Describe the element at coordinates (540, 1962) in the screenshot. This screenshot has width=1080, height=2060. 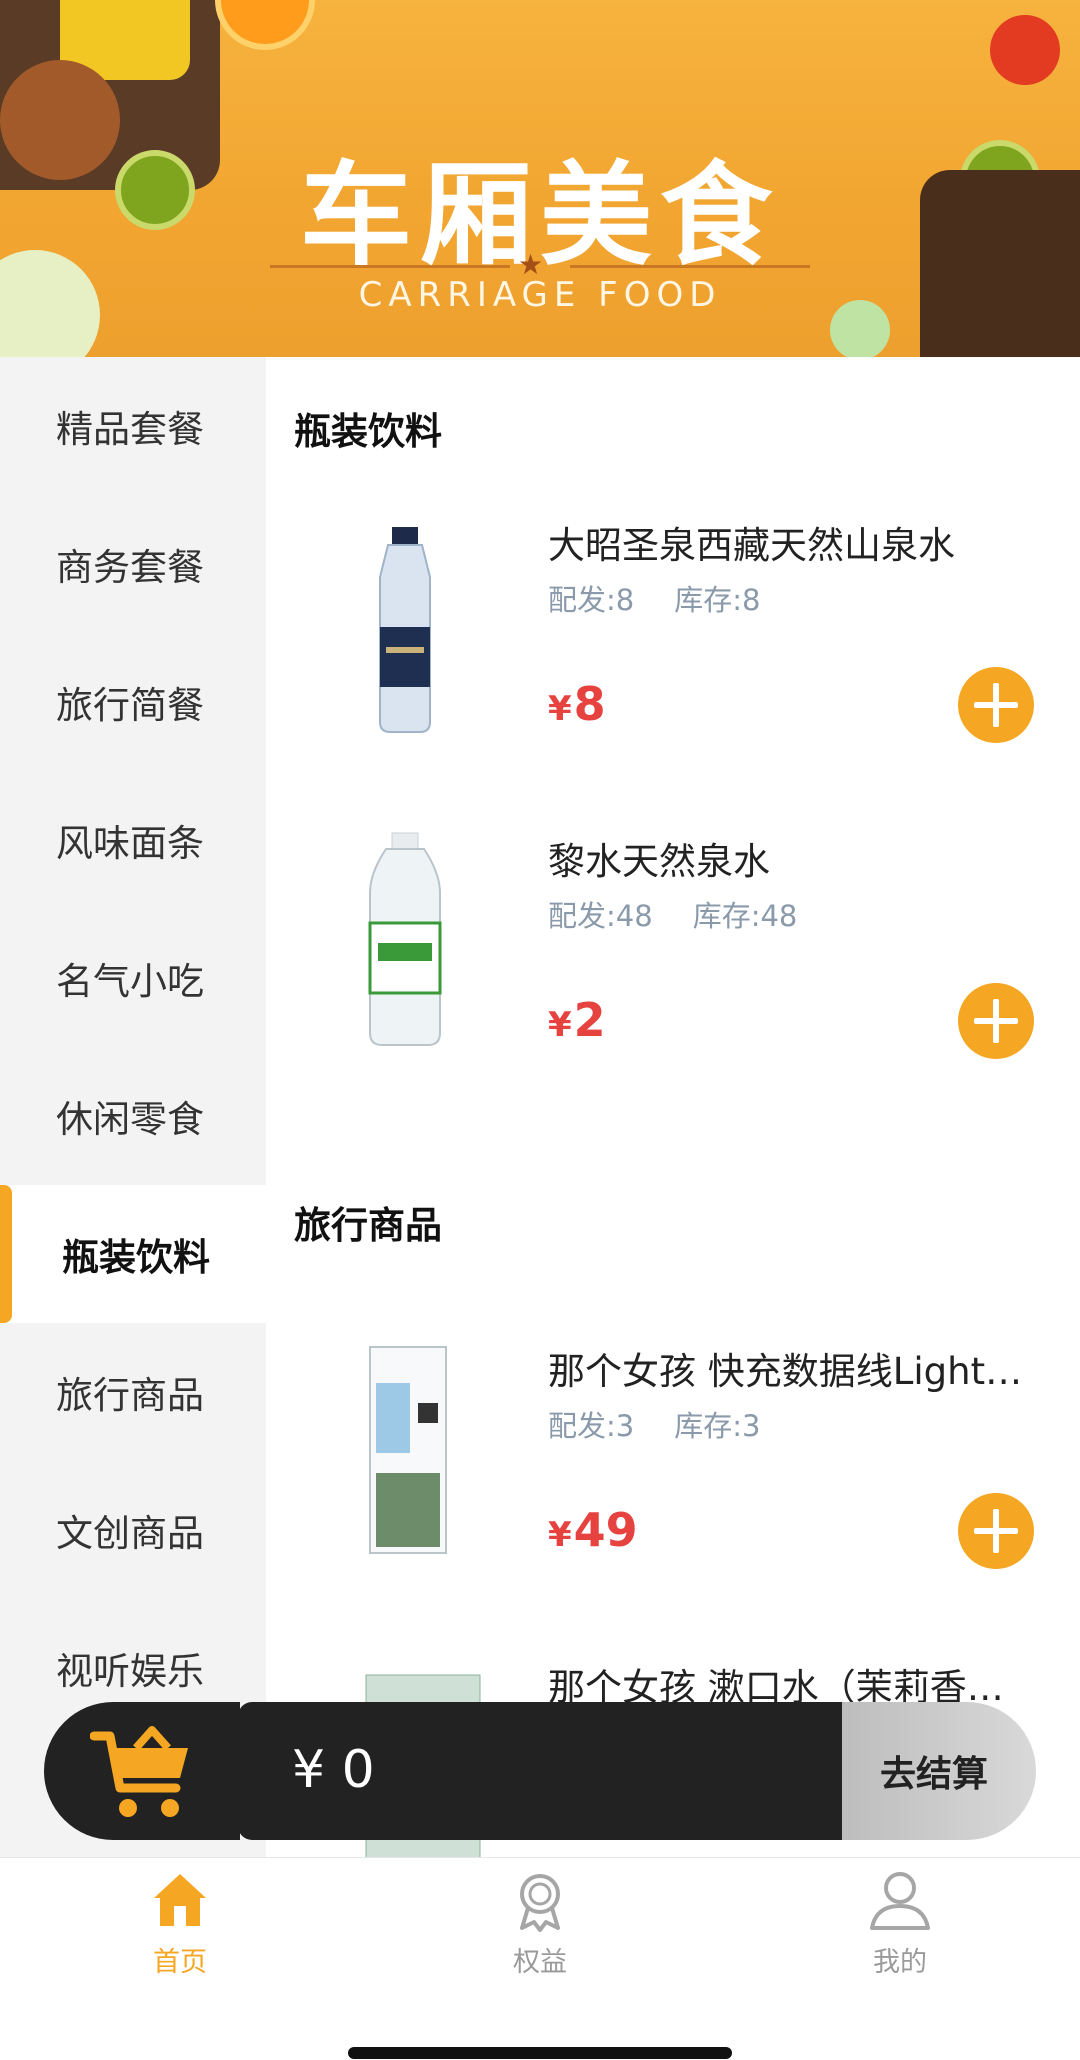
I see `tab-label: 权益` at that location.